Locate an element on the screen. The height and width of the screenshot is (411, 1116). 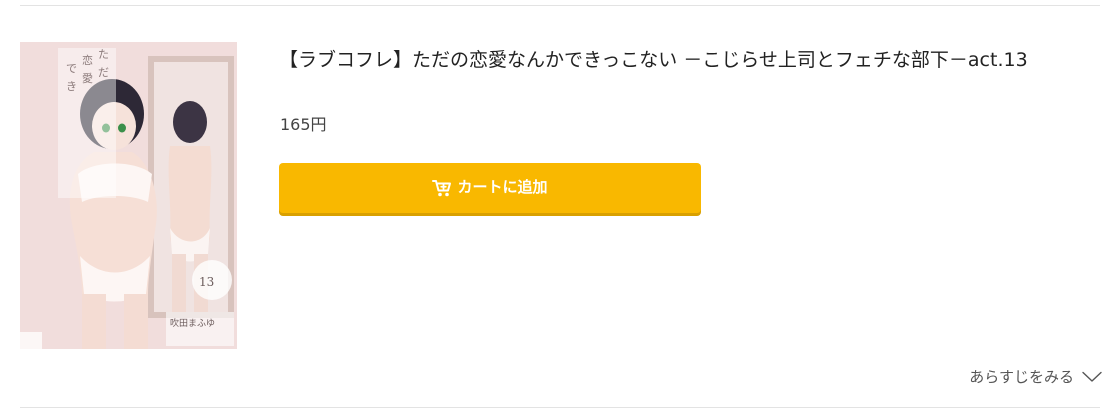
add-to-cart-button: カートに追加 is located at coordinates (490, 188).